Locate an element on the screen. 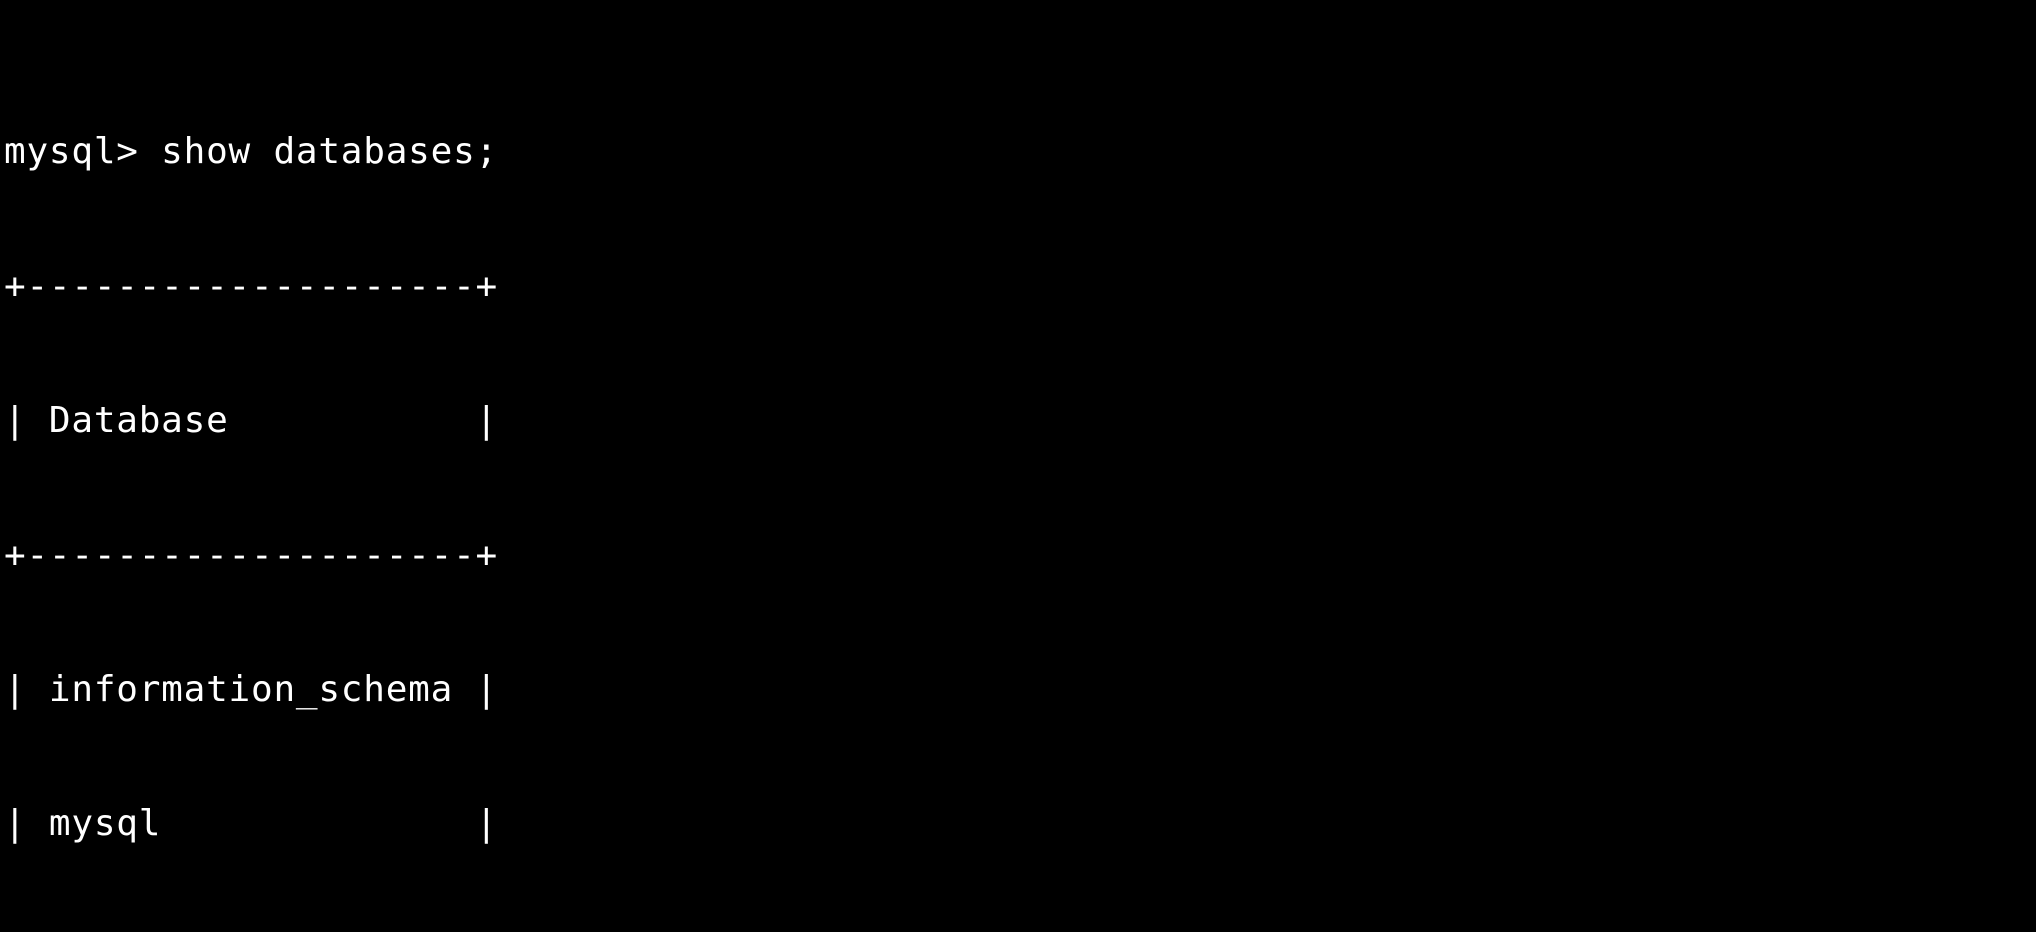  terminal-line-table-row: | information_schema | is located at coordinates (251, 689).